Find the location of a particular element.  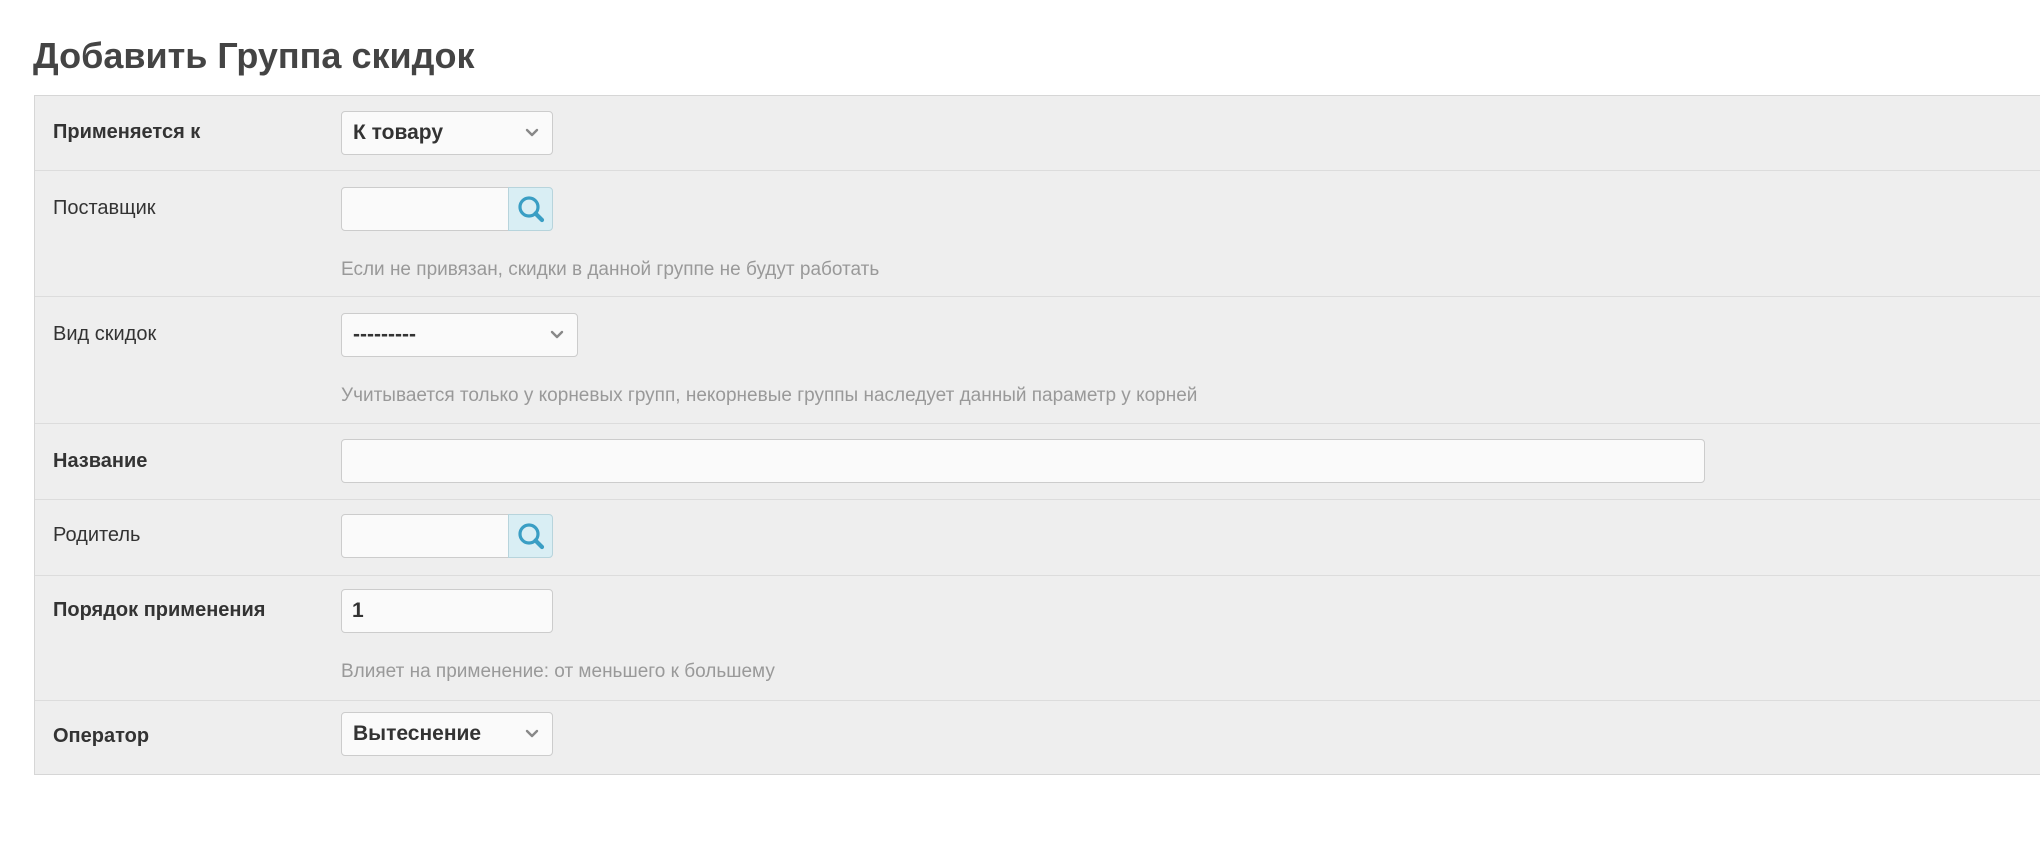

page-title: Добавить Группа скидок is located at coordinates (254, 55).